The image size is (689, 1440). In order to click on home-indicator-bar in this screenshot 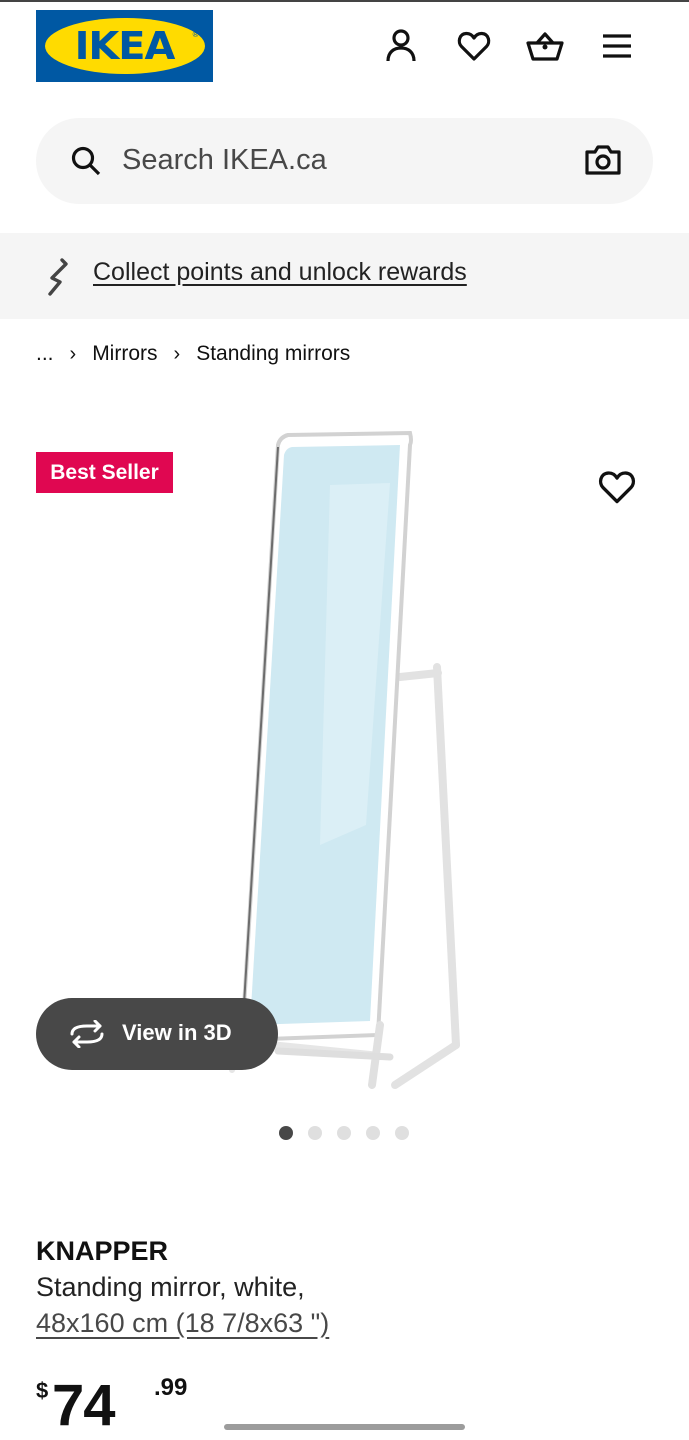, I will do `click(344, 1427)`.